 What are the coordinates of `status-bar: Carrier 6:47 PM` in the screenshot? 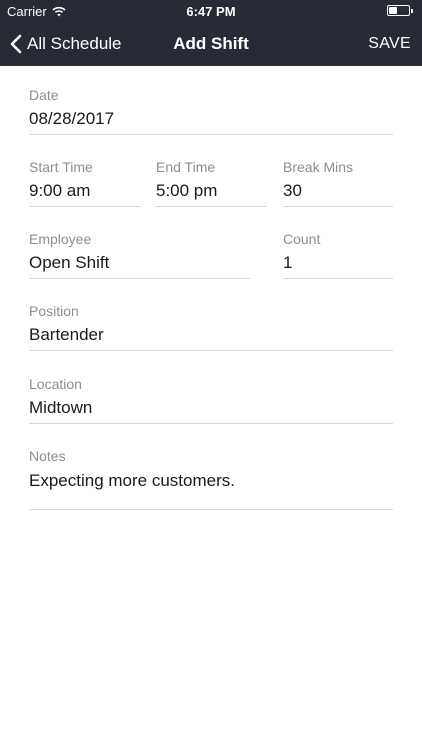 It's located at (211, 11).